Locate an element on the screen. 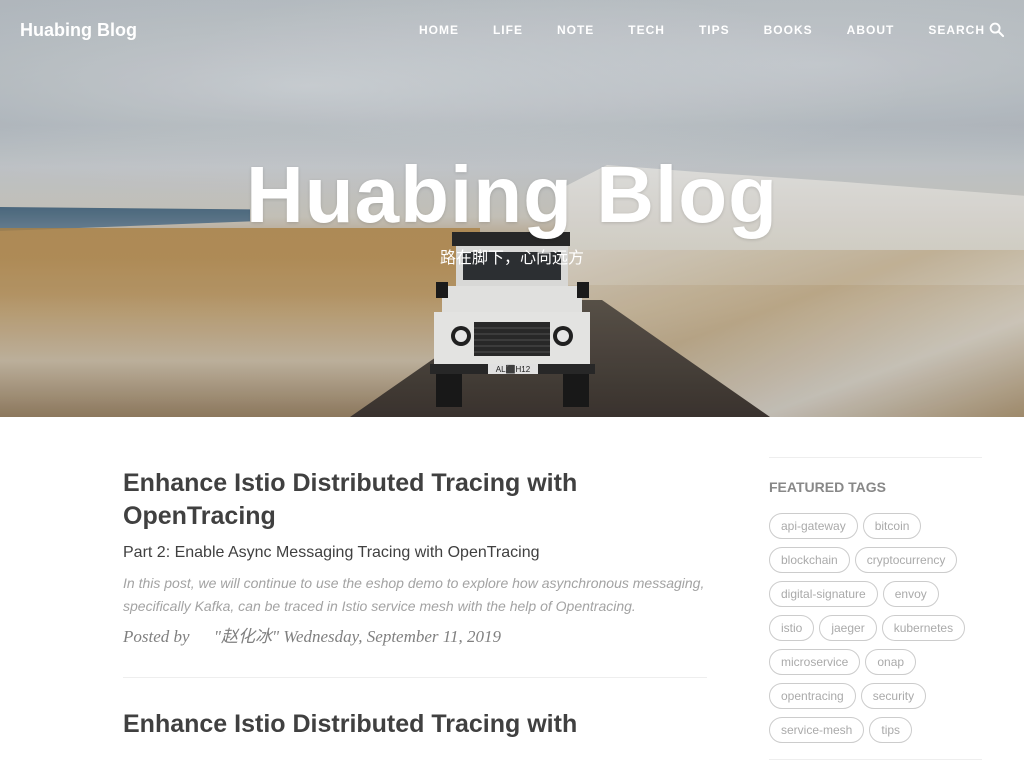 This screenshot has height=768, width=1024. tag-envoy: envoy is located at coordinates (910, 594).